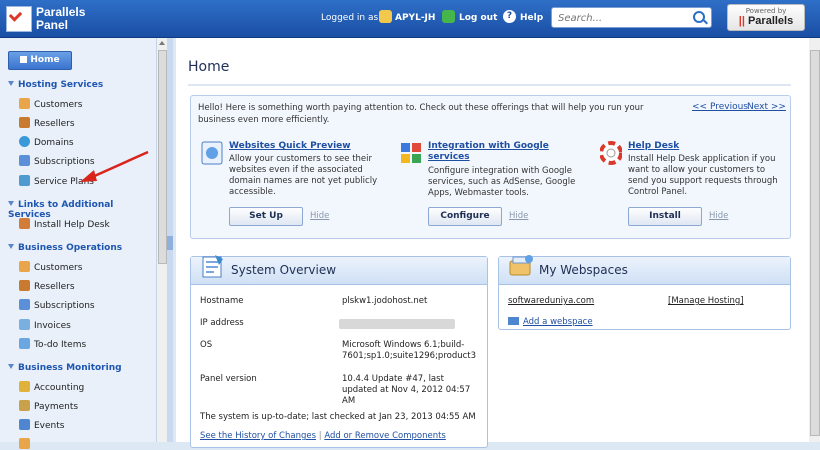 Image resolution: width=820 pixels, height=450 pixels. Describe the element at coordinates (41, 425) in the screenshot. I see `sidebar-item-events: Events` at that location.